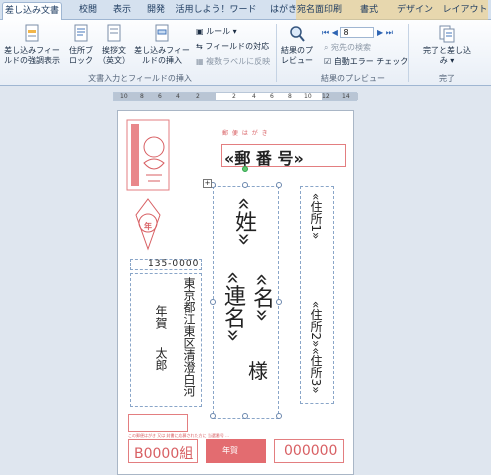  Describe the element at coordinates (316, 347) in the screenshot. I see `address-line23-field: «住所2»«住所3»` at that location.